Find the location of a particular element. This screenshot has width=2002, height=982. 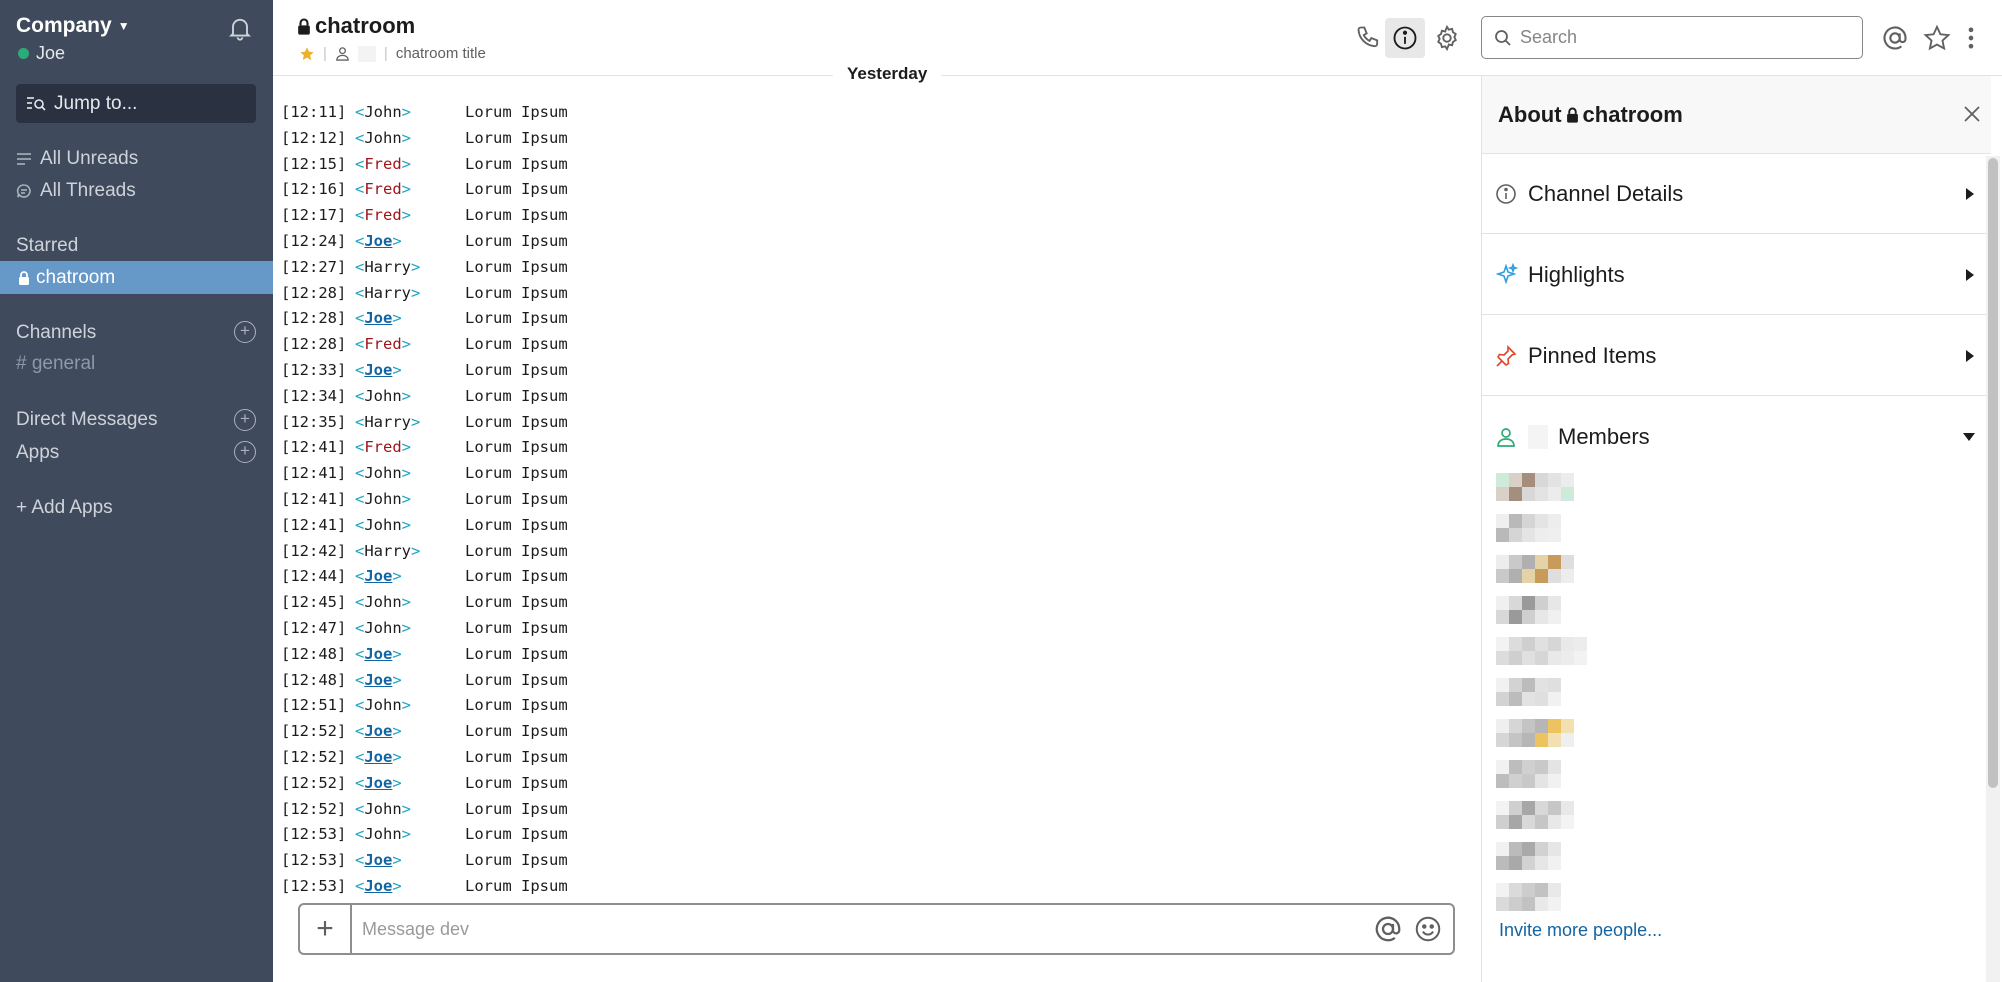

add-dm-icon: + is located at coordinates (245, 420).